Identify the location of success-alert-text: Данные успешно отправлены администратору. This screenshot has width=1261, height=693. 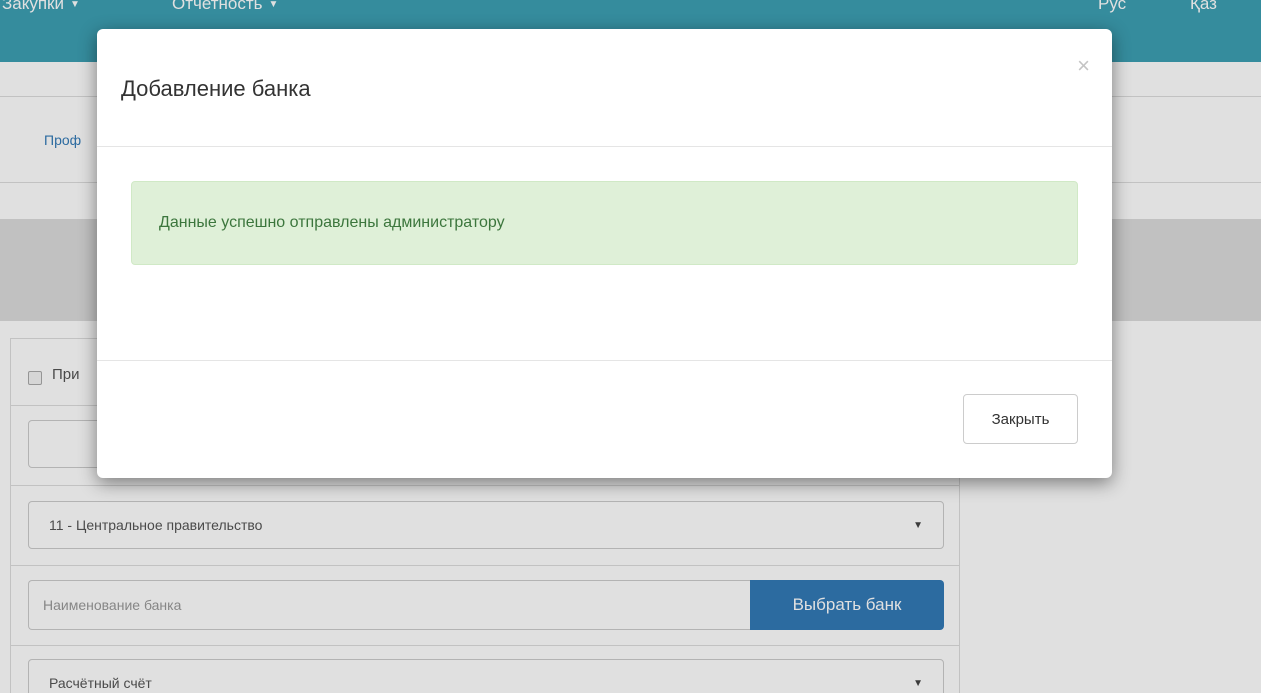
(332, 222).